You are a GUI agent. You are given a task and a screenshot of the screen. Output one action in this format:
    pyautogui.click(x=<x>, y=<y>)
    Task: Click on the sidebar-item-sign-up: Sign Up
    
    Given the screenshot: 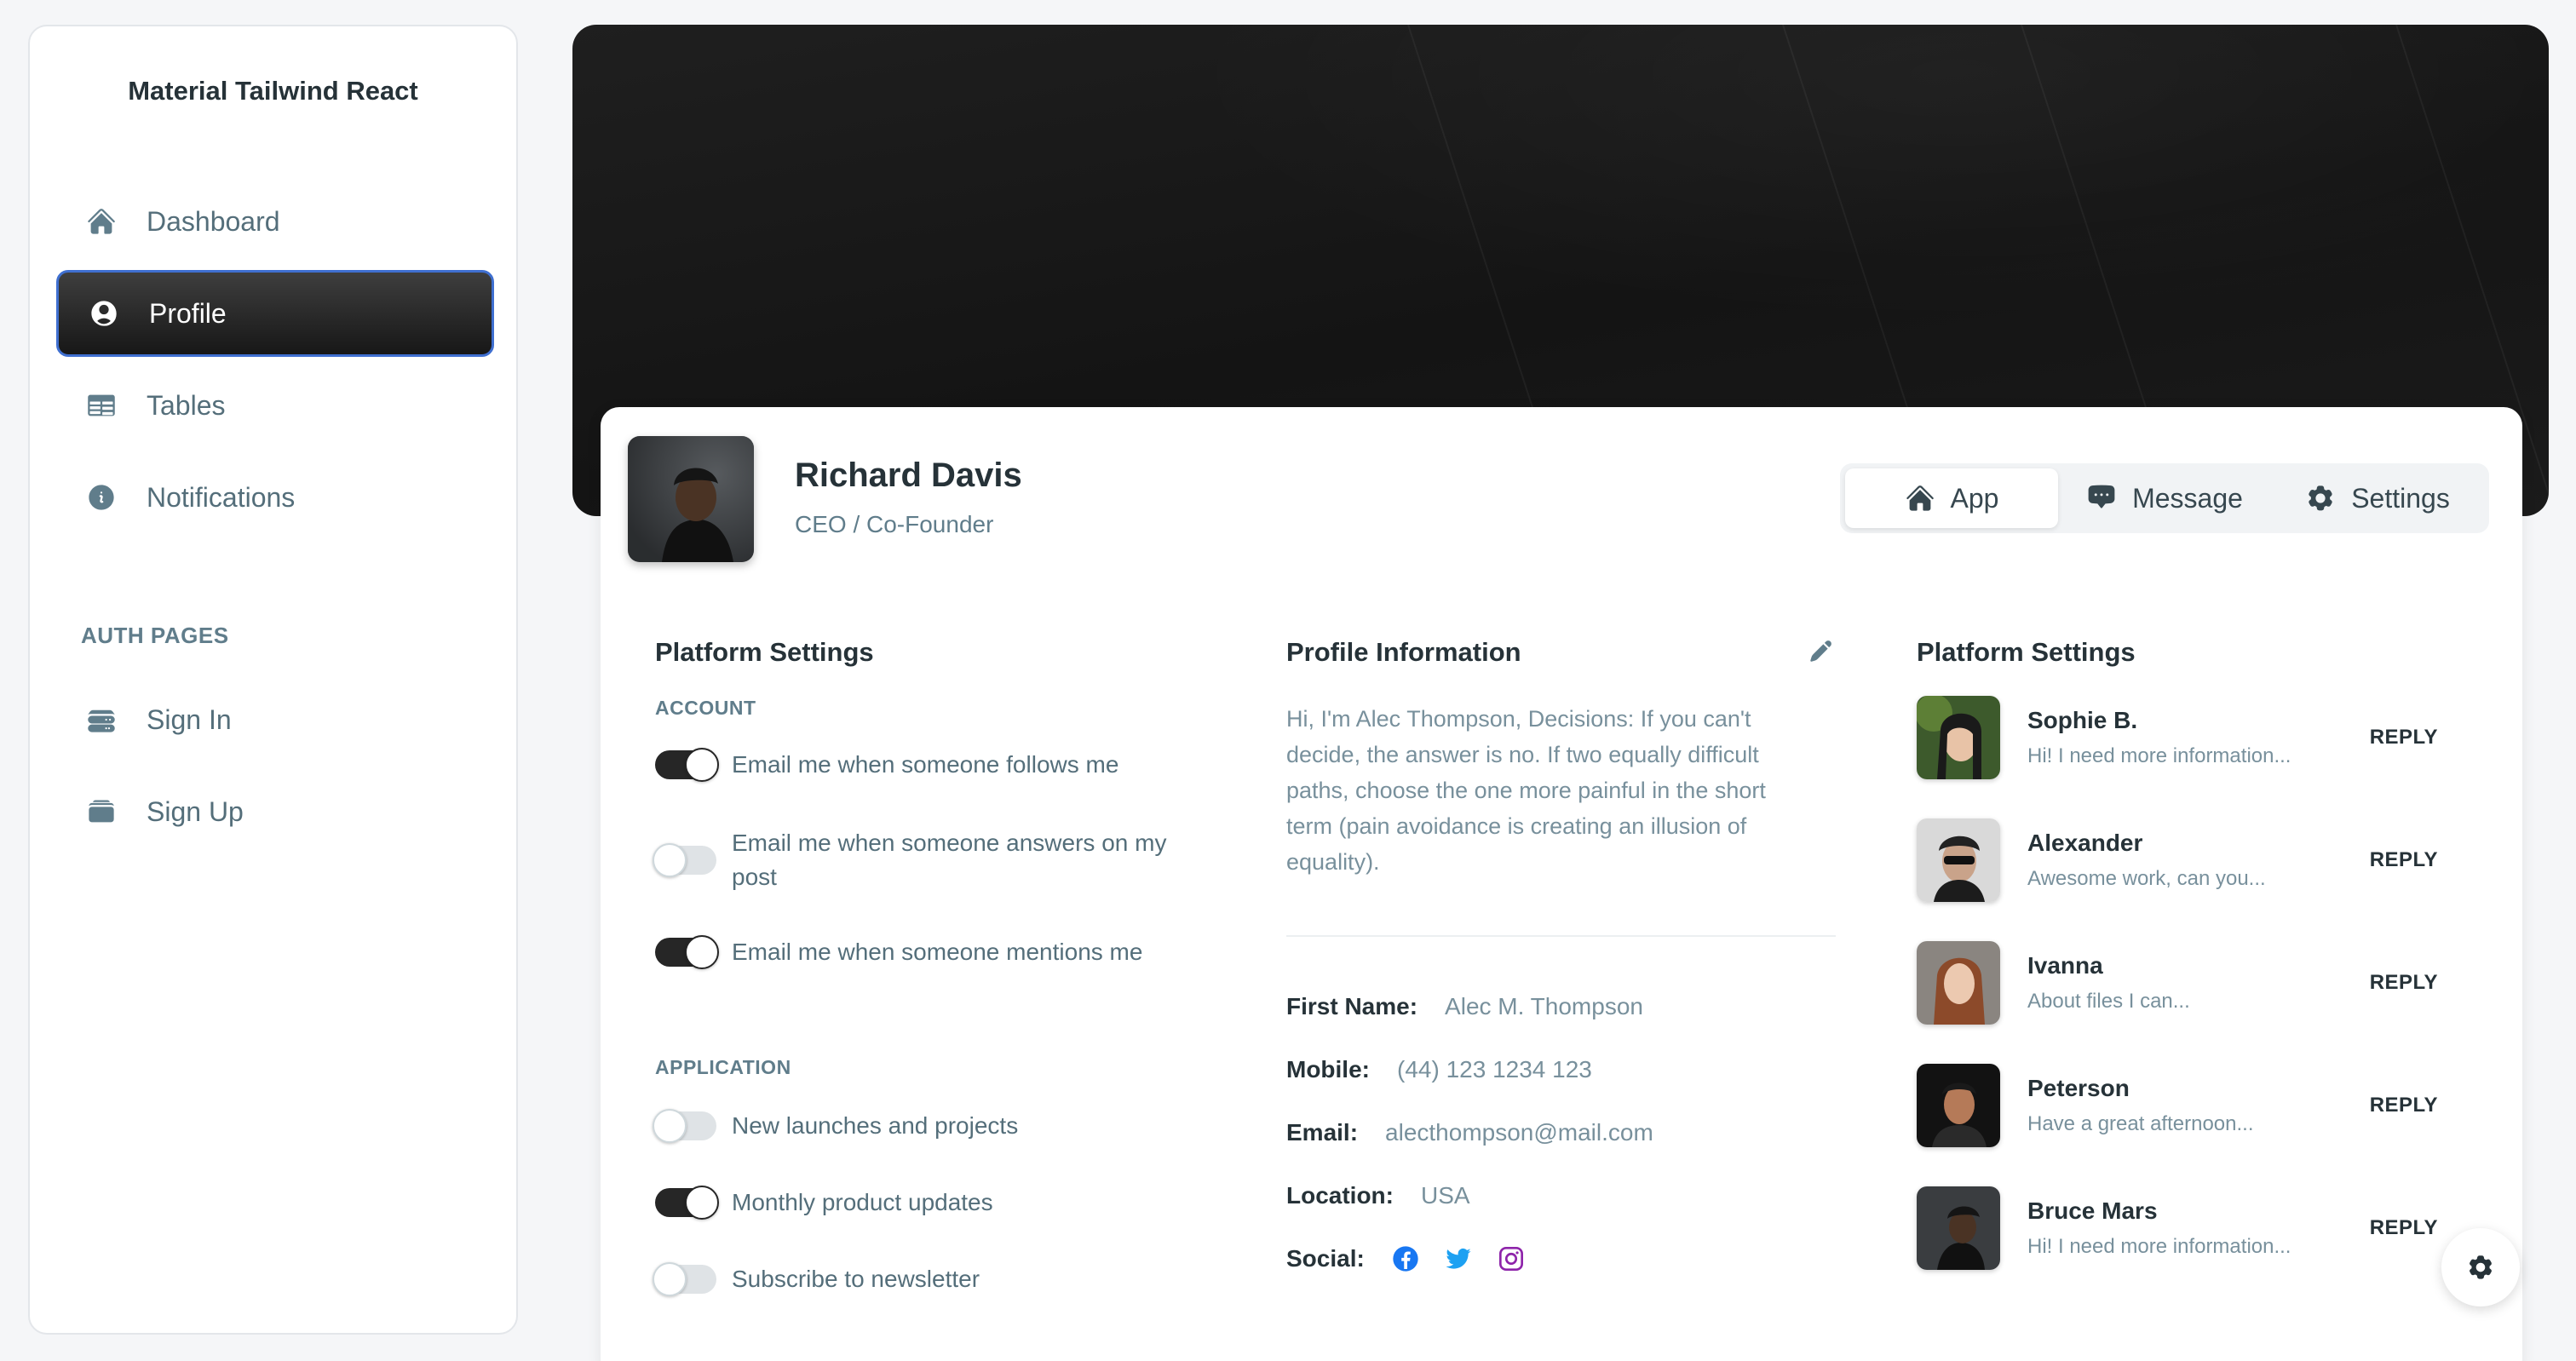 What is the action you would take?
    pyautogui.click(x=275, y=811)
    